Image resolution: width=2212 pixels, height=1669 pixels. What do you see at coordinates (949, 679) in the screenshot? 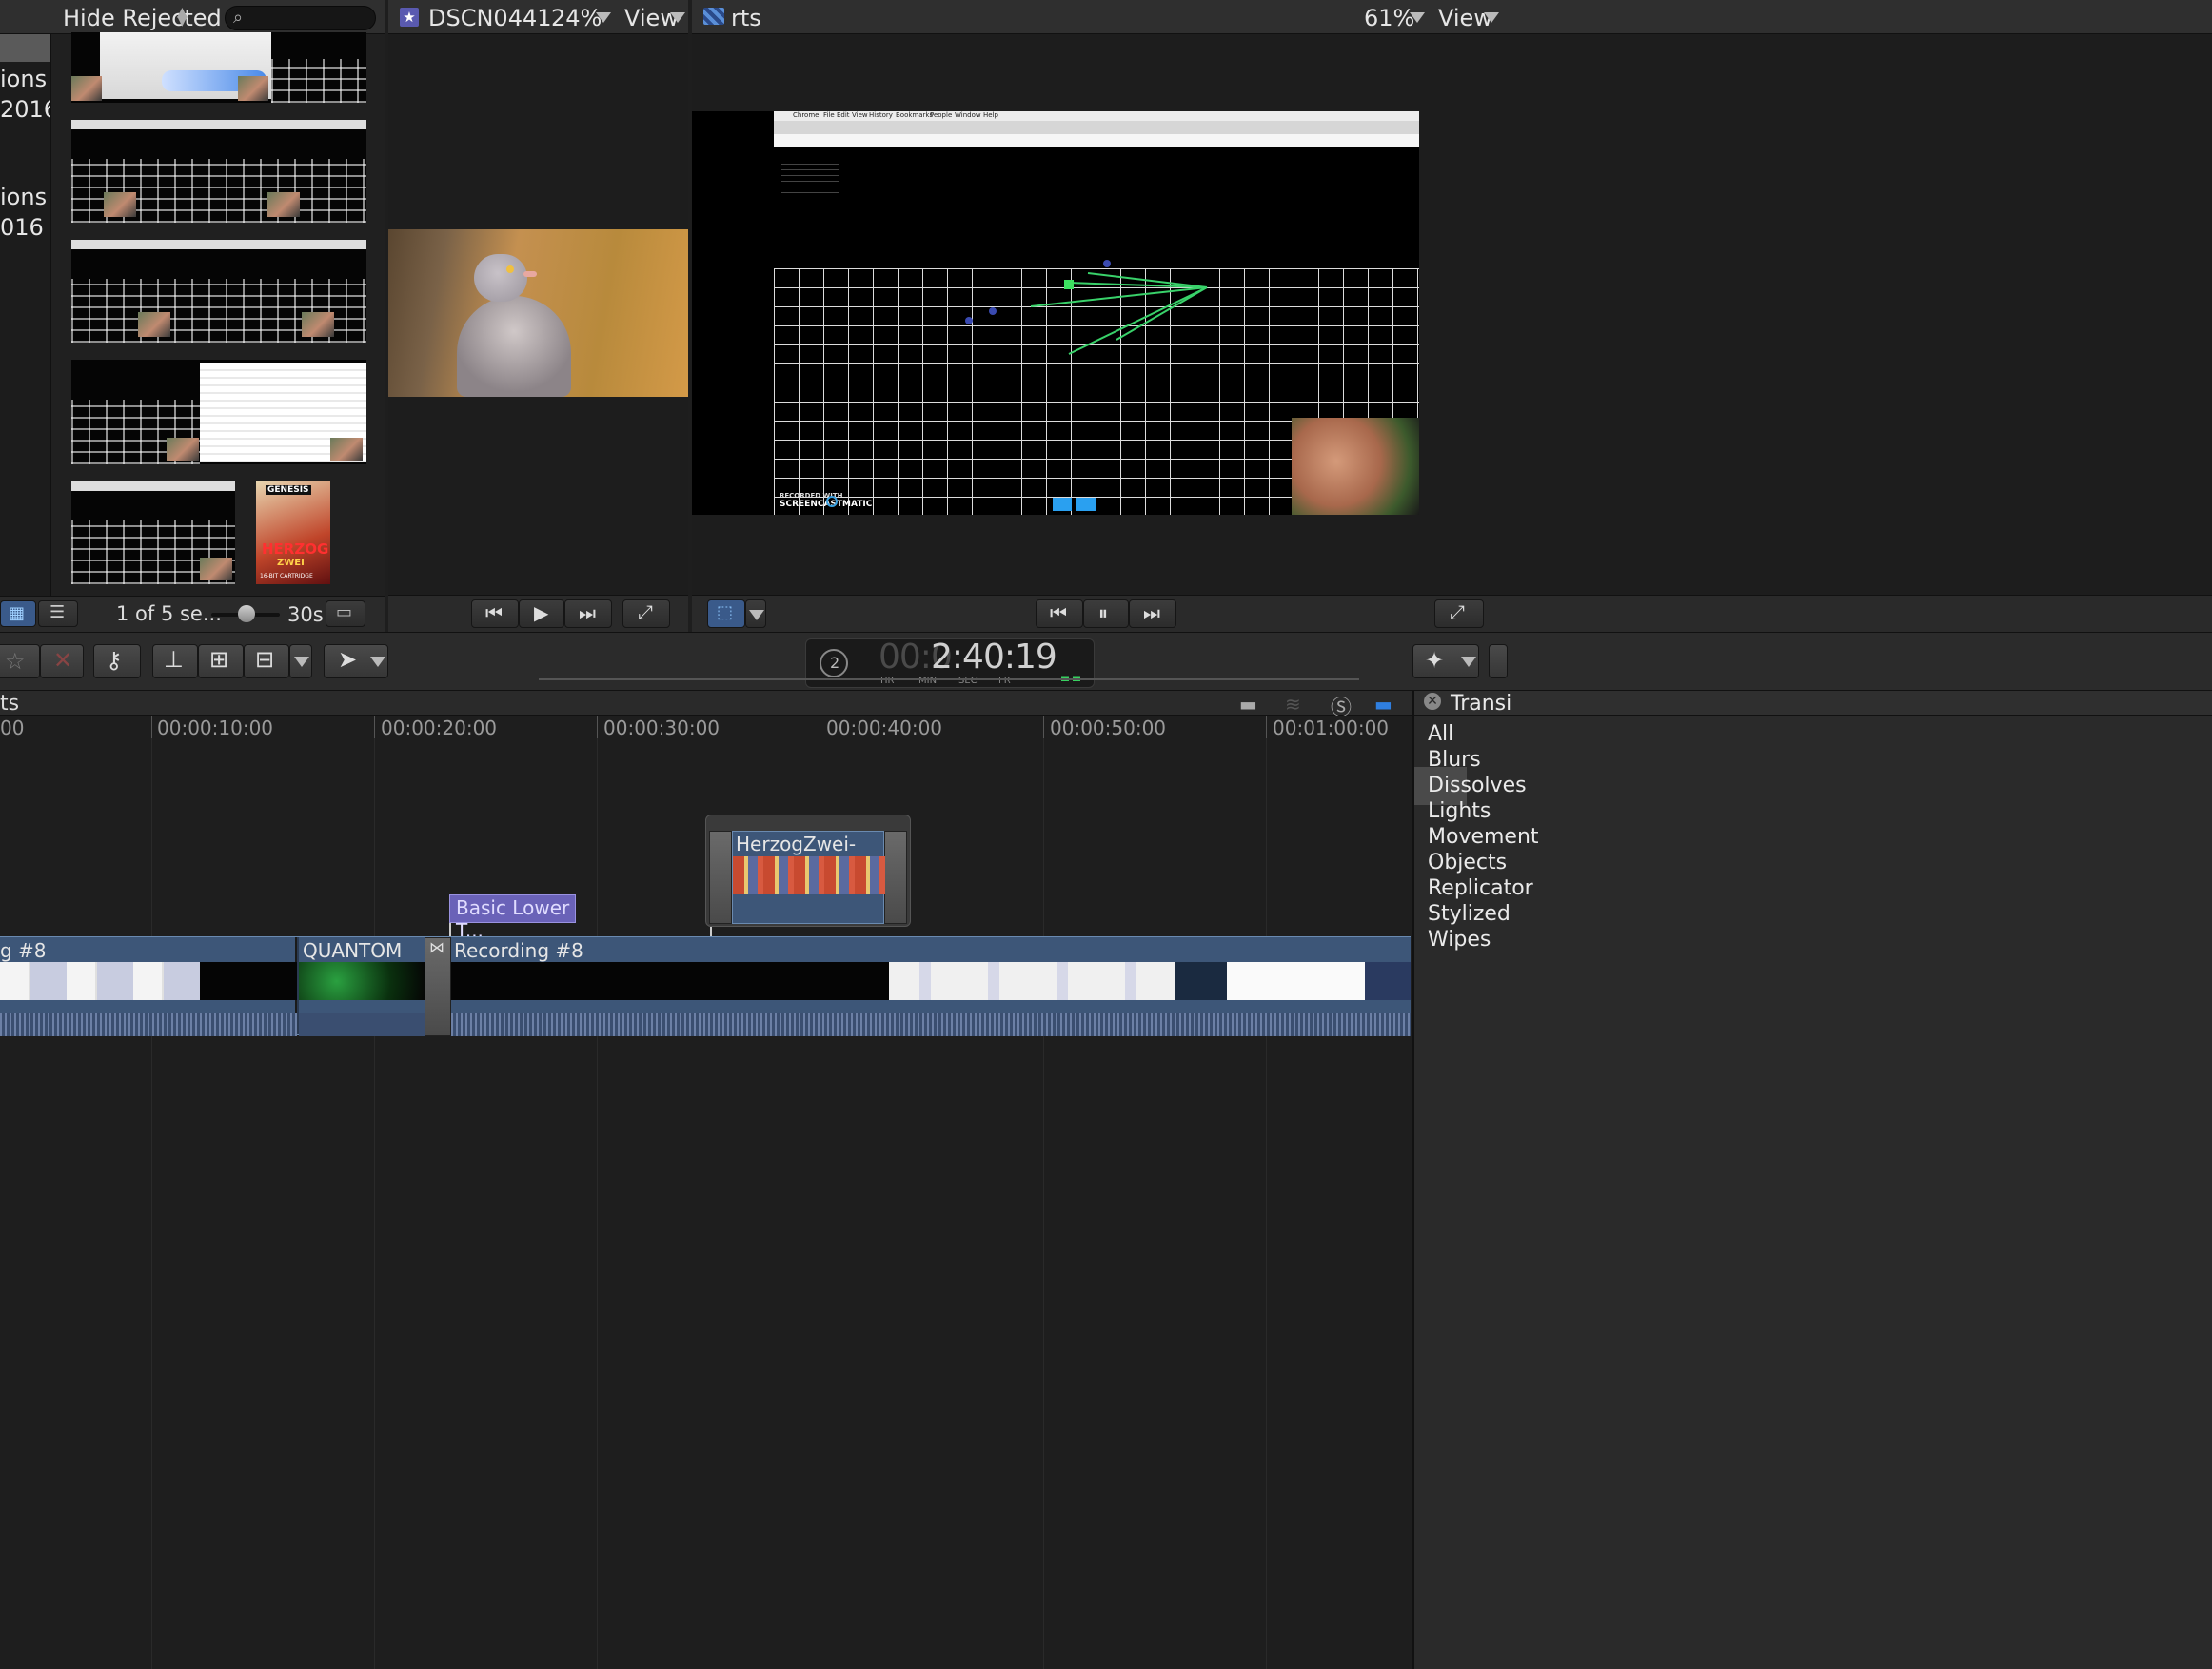
I see `playhead-range-line` at bounding box center [949, 679].